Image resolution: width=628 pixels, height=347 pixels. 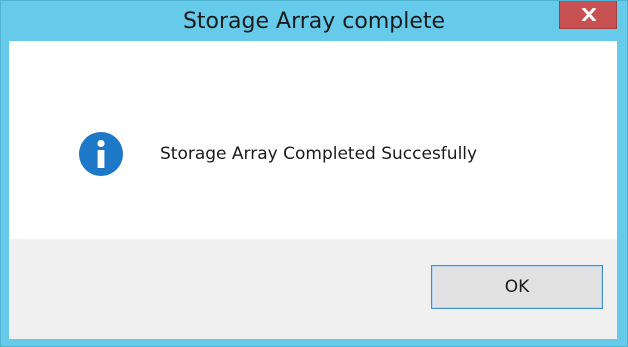 I want to click on close-button, so click(x=588, y=15).